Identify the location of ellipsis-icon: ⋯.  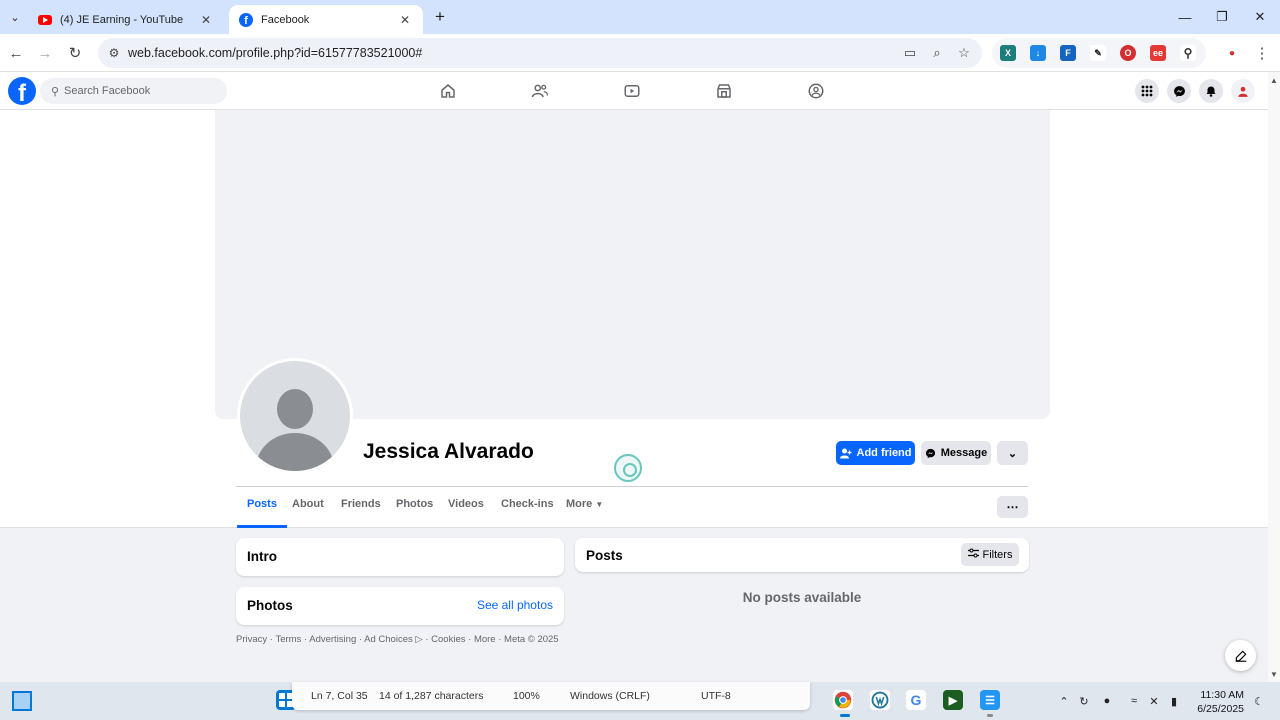
(1012, 507).